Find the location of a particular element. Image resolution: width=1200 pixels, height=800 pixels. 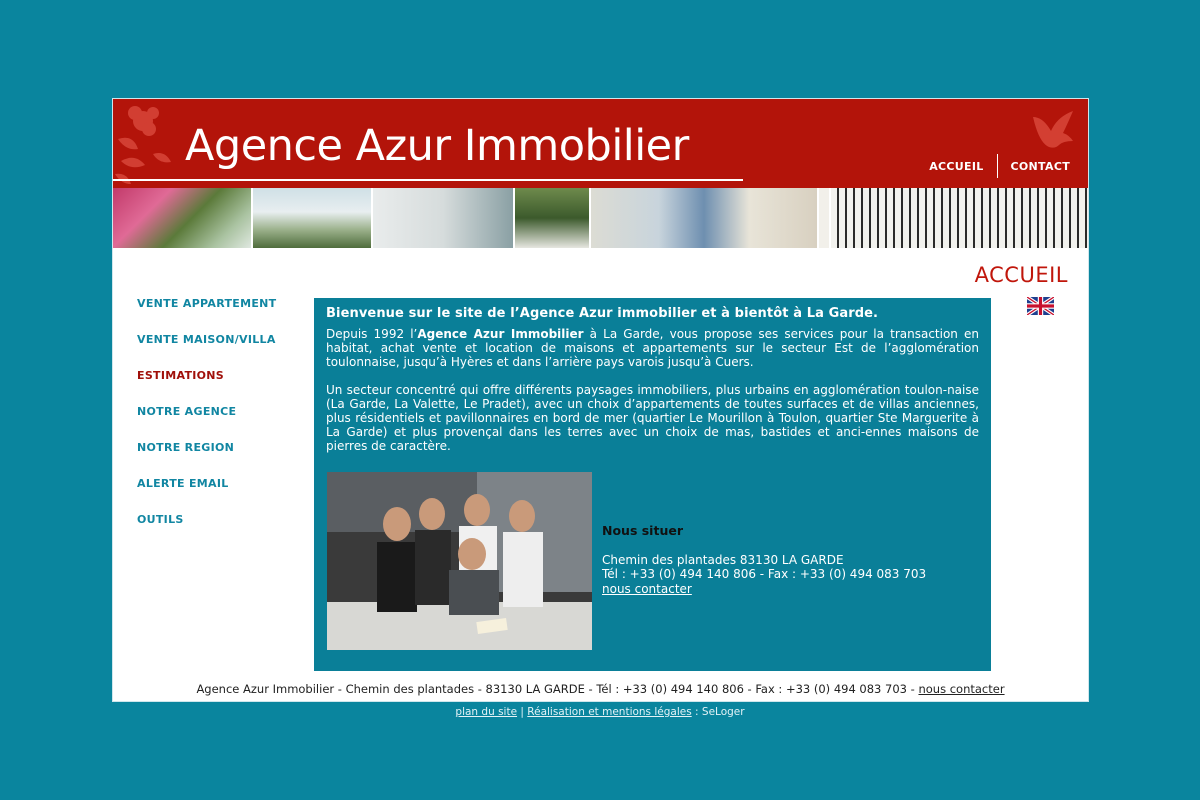

sidenav-vente-appartement: VENTE APPARTEMENT is located at coordinates (207, 315).